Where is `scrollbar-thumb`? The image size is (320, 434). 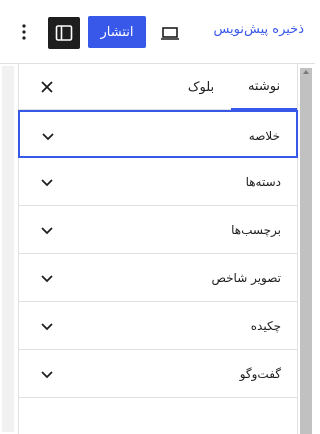
scrollbar-thumb is located at coordinates (306, 251).